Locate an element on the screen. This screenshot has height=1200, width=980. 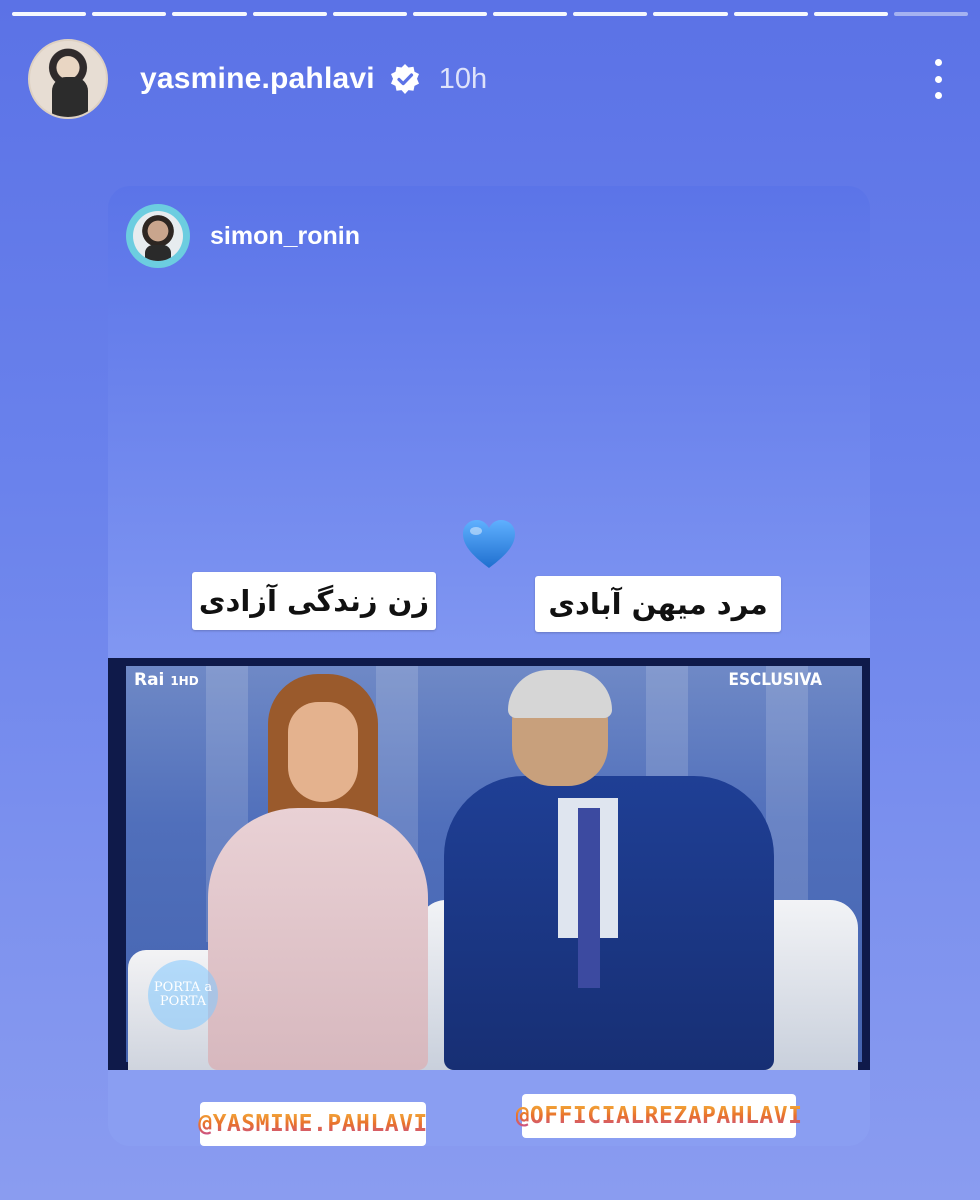
slogan-sticker-right: مرد میهن آبادی is located at coordinates (658, 604).